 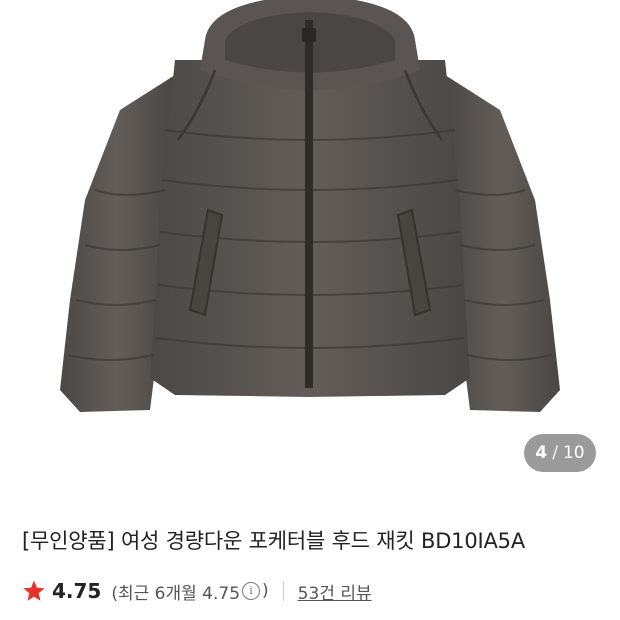 I want to click on product-title: [무인양품] 여성 경량다운 포케터블 후드 재킷 BD10IA5A, so click(x=273, y=541).